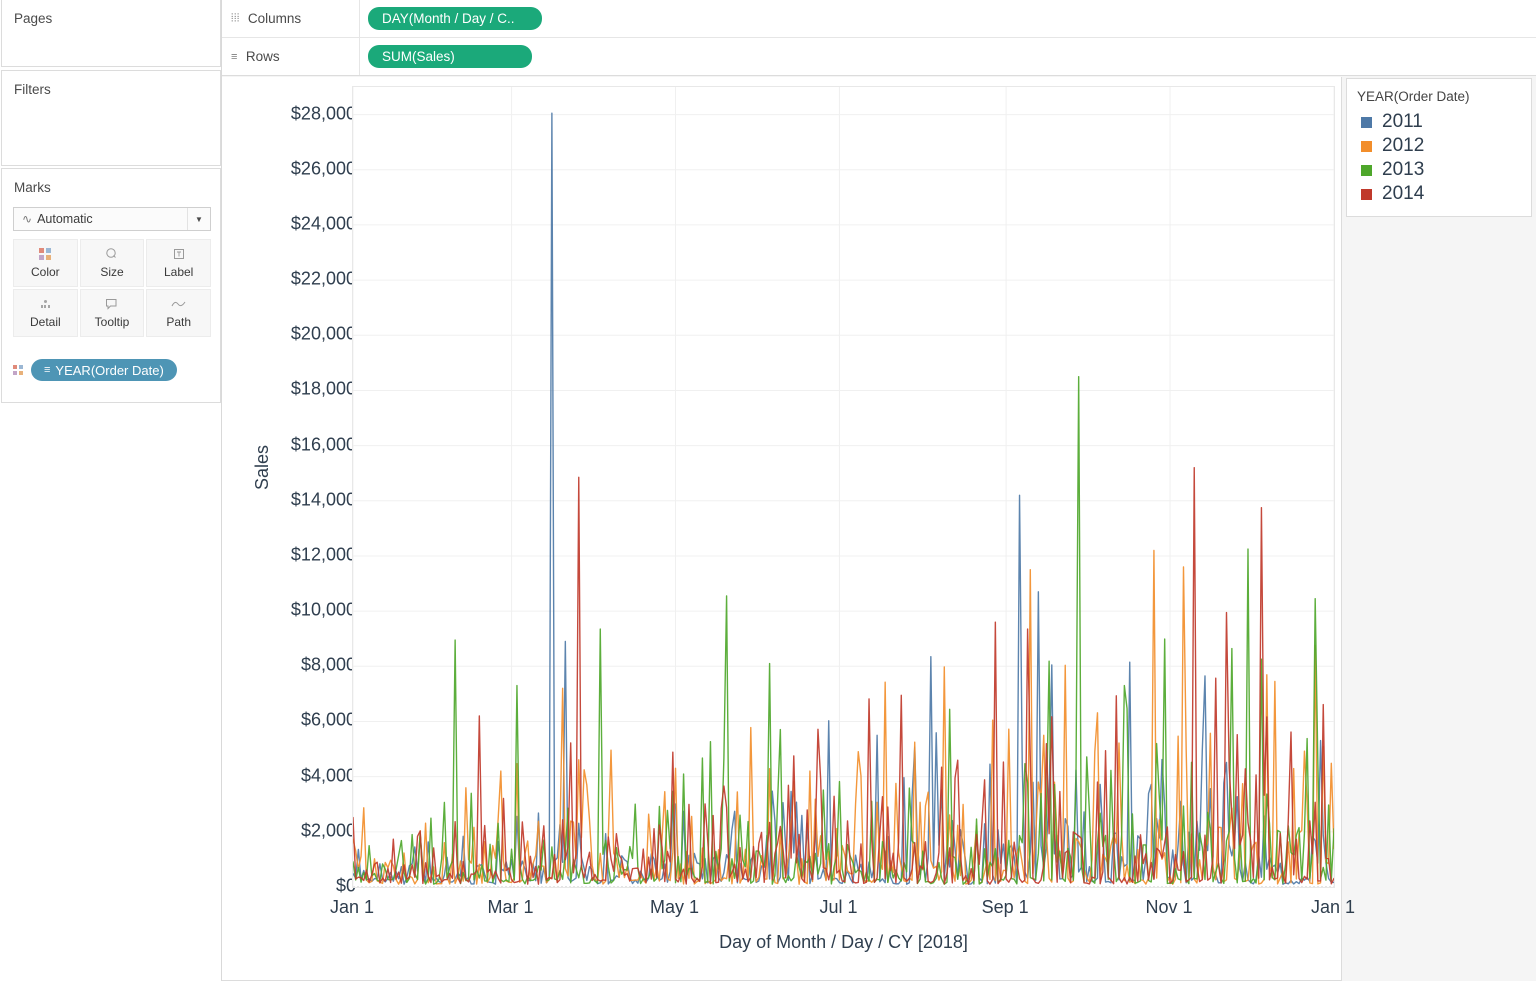 This screenshot has height=981, width=1536. What do you see at coordinates (112, 263) in the screenshot?
I see `size-button: Size` at bounding box center [112, 263].